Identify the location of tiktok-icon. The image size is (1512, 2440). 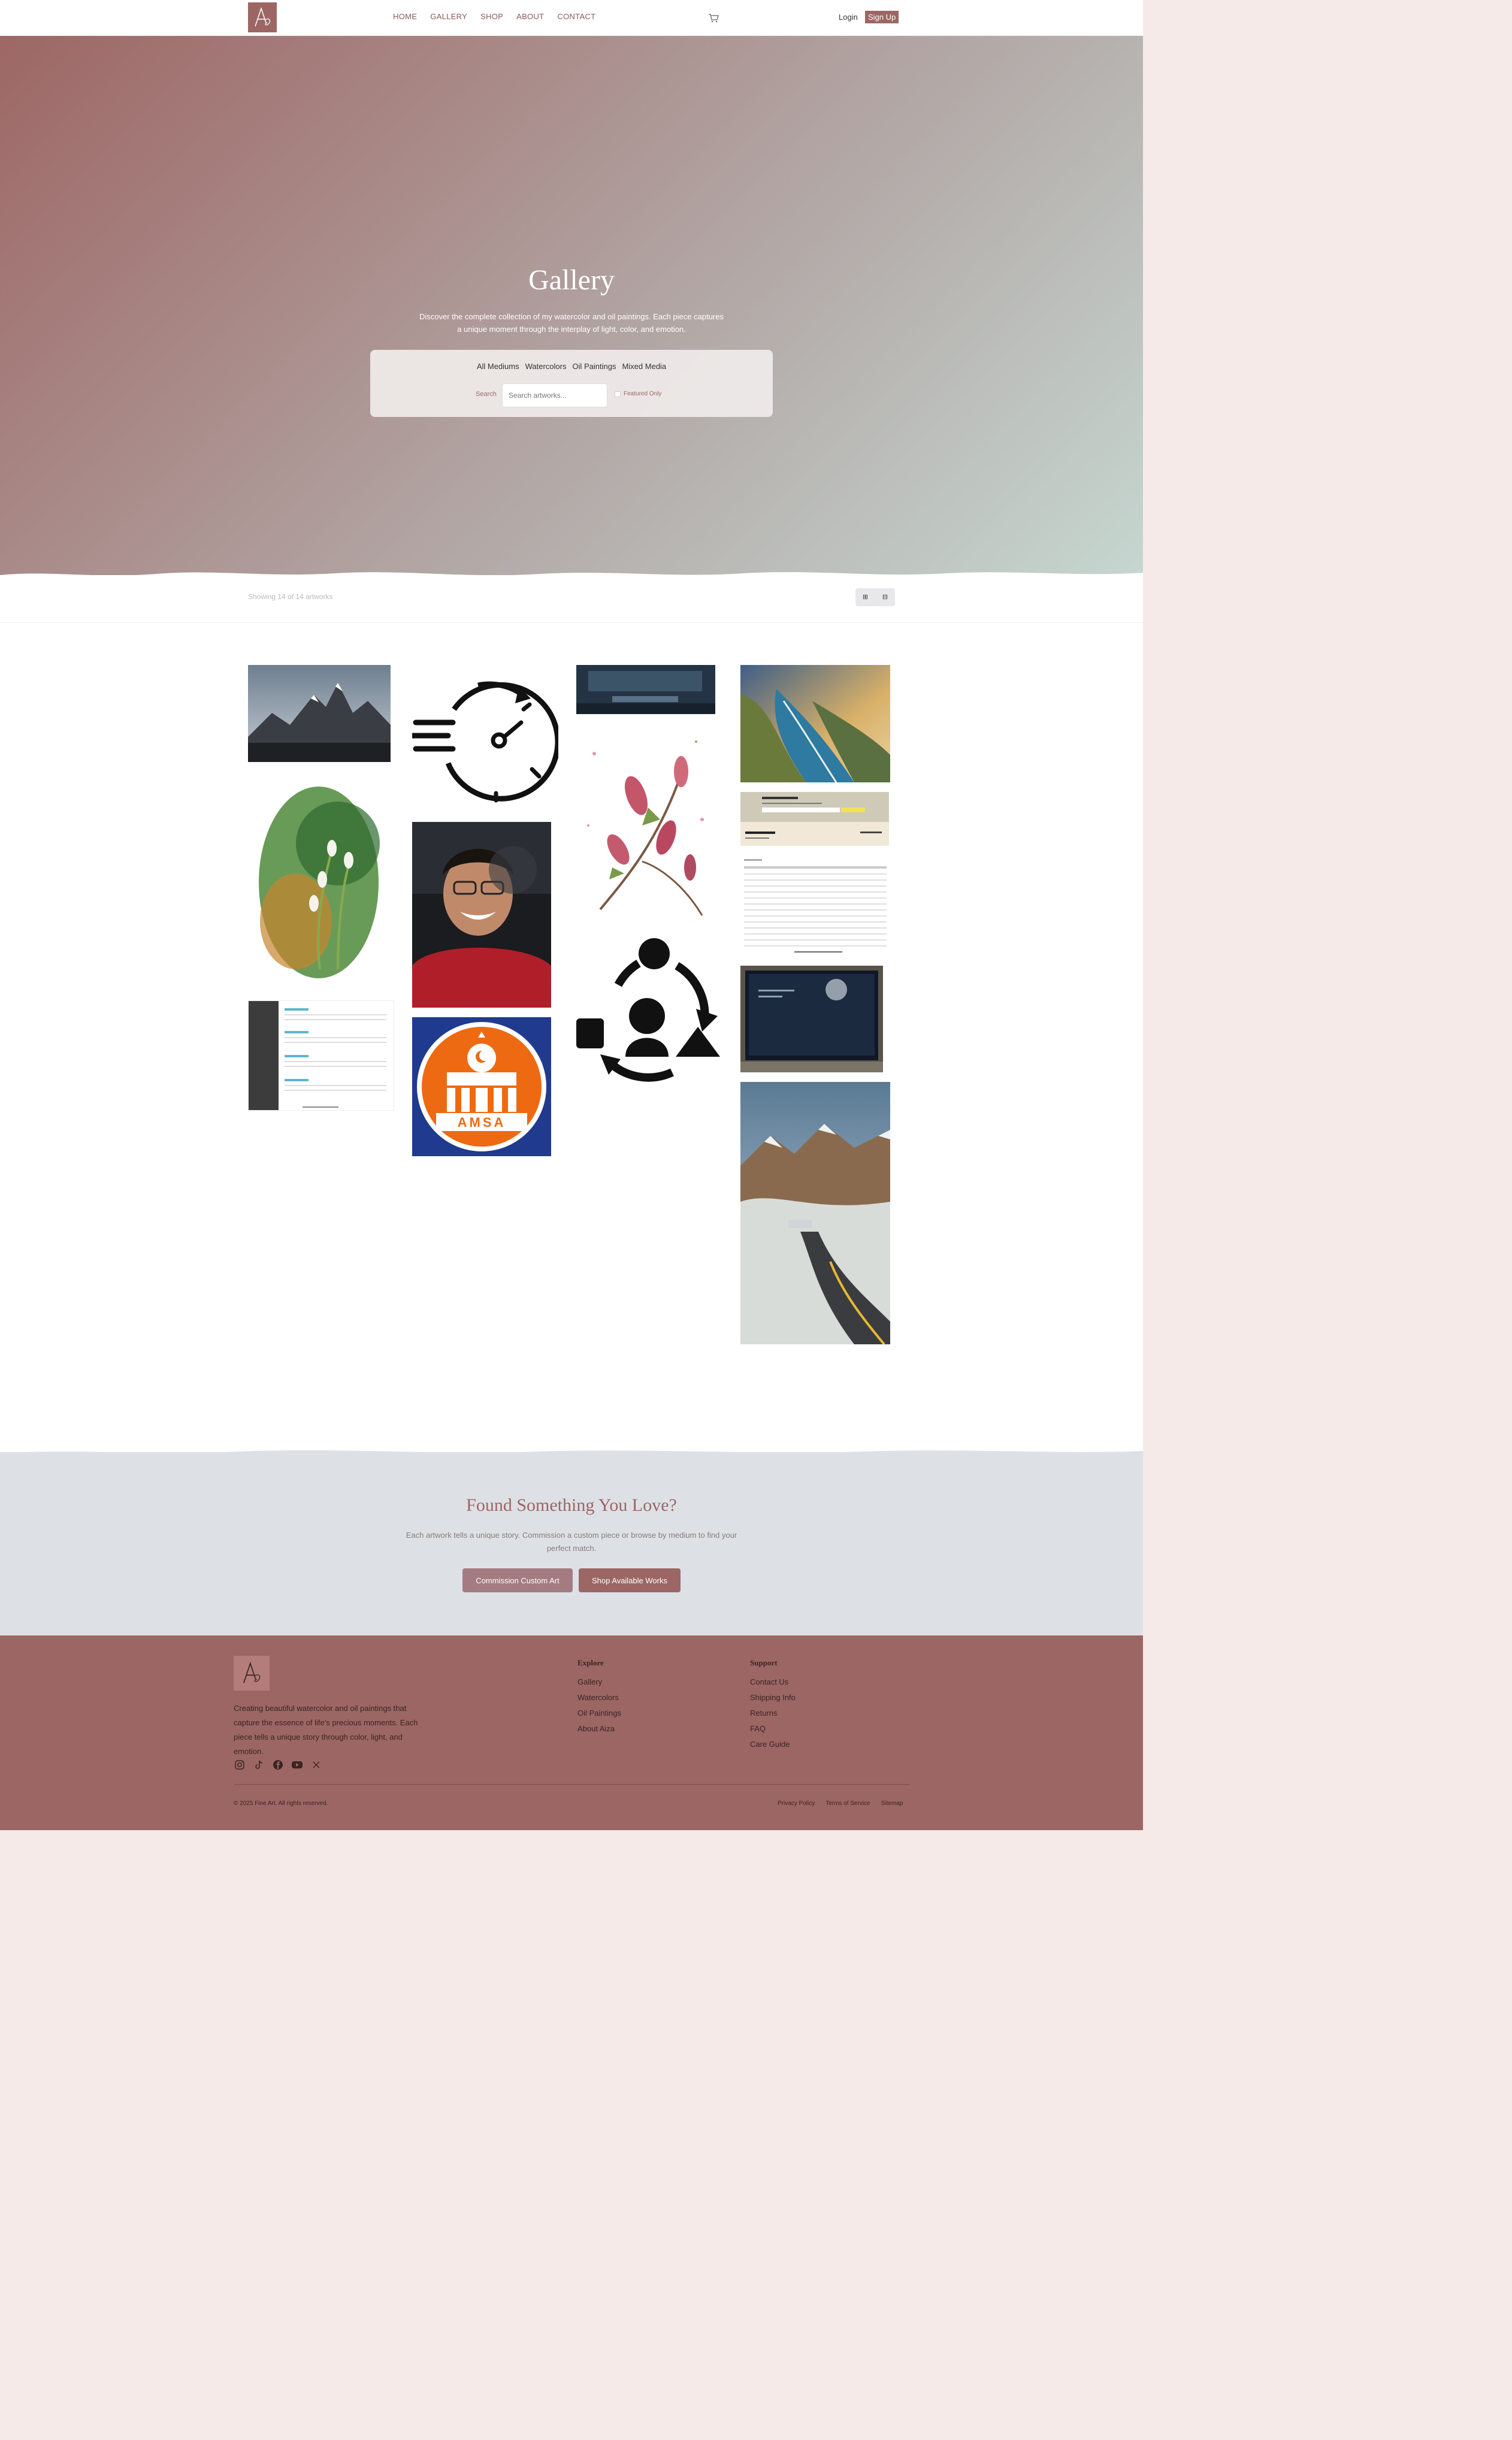
(259, 1765).